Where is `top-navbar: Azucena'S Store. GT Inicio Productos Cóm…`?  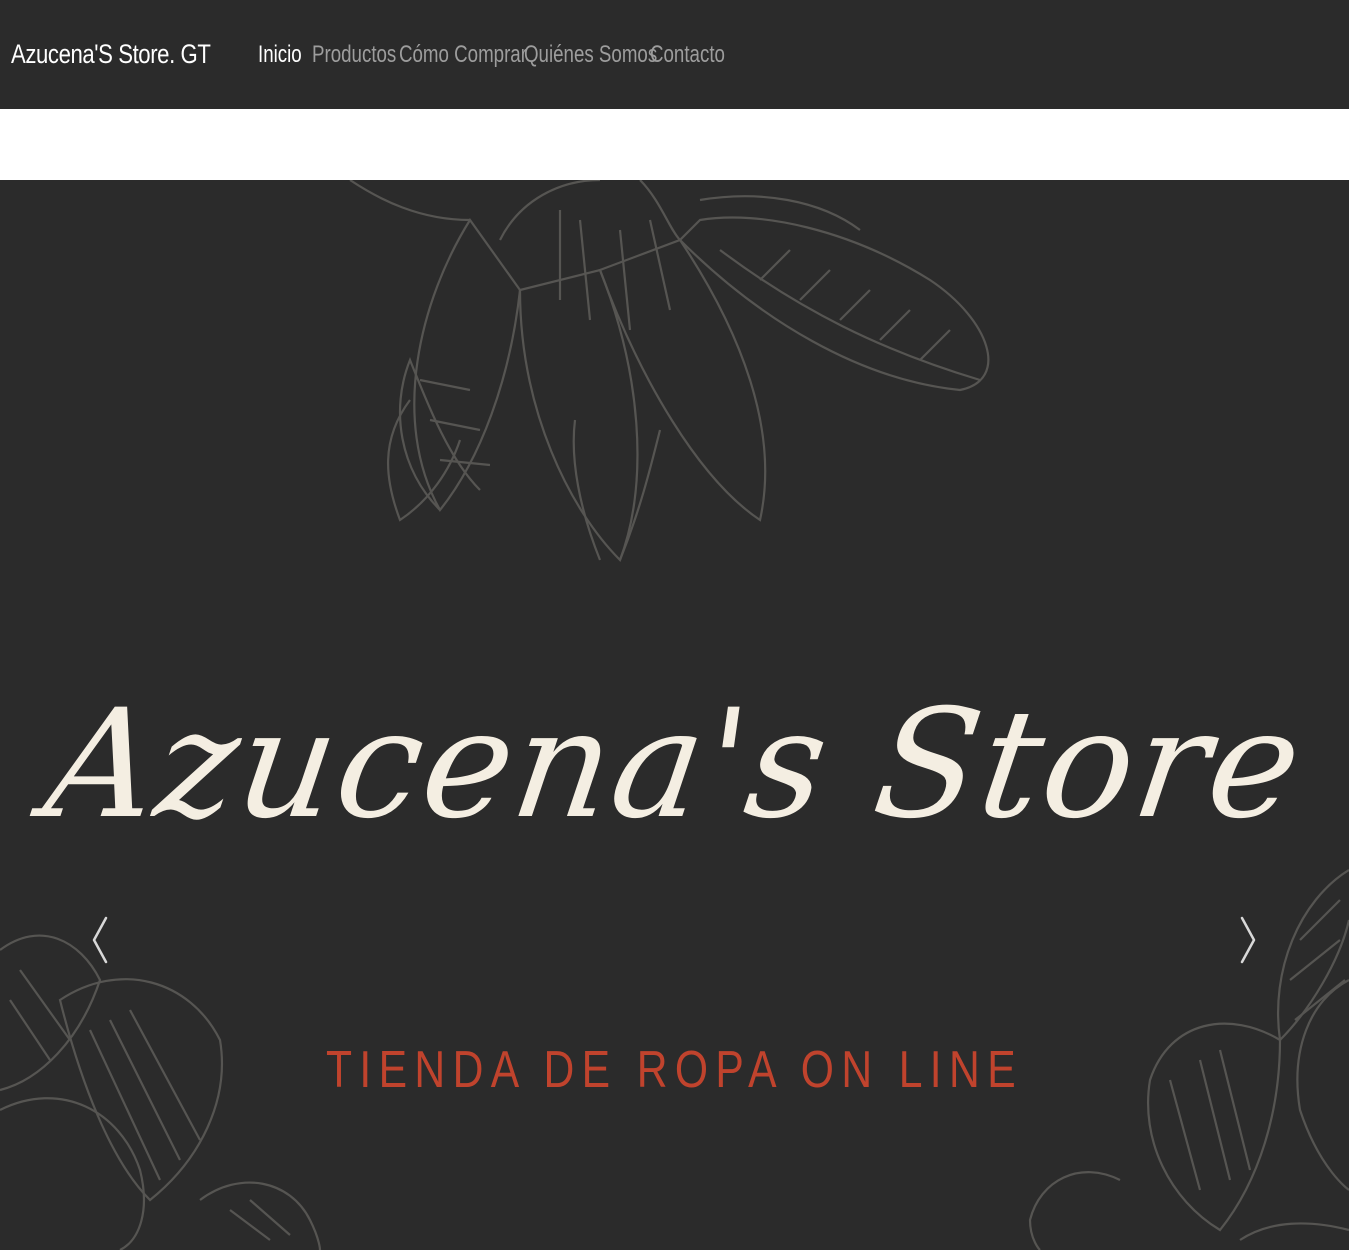 top-navbar: Azucena'S Store. GT Inicio Productos Cóm… is located at coordinates (674, 54).